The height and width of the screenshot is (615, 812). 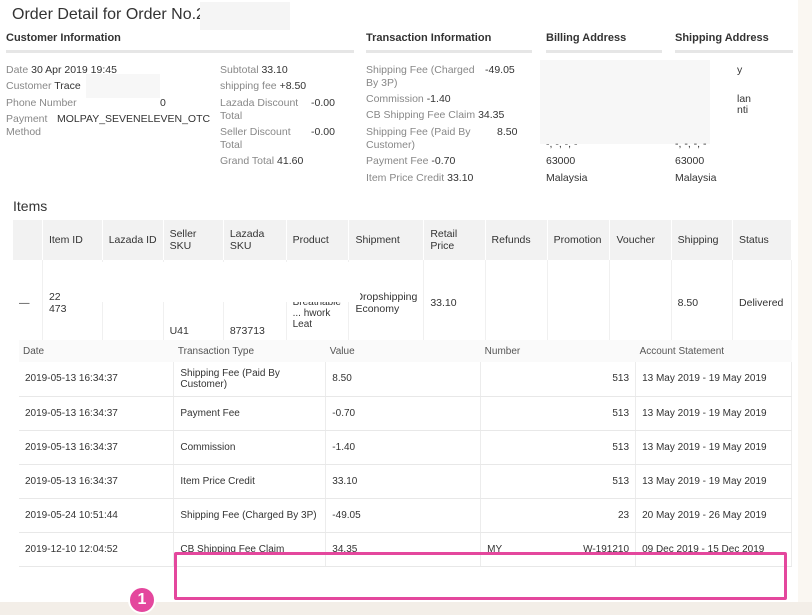 What do you see at coordinates (500, 70) in the screenshot?
I see `tx-ship-charged-value: -49.05` at bounding box center [500, 70].